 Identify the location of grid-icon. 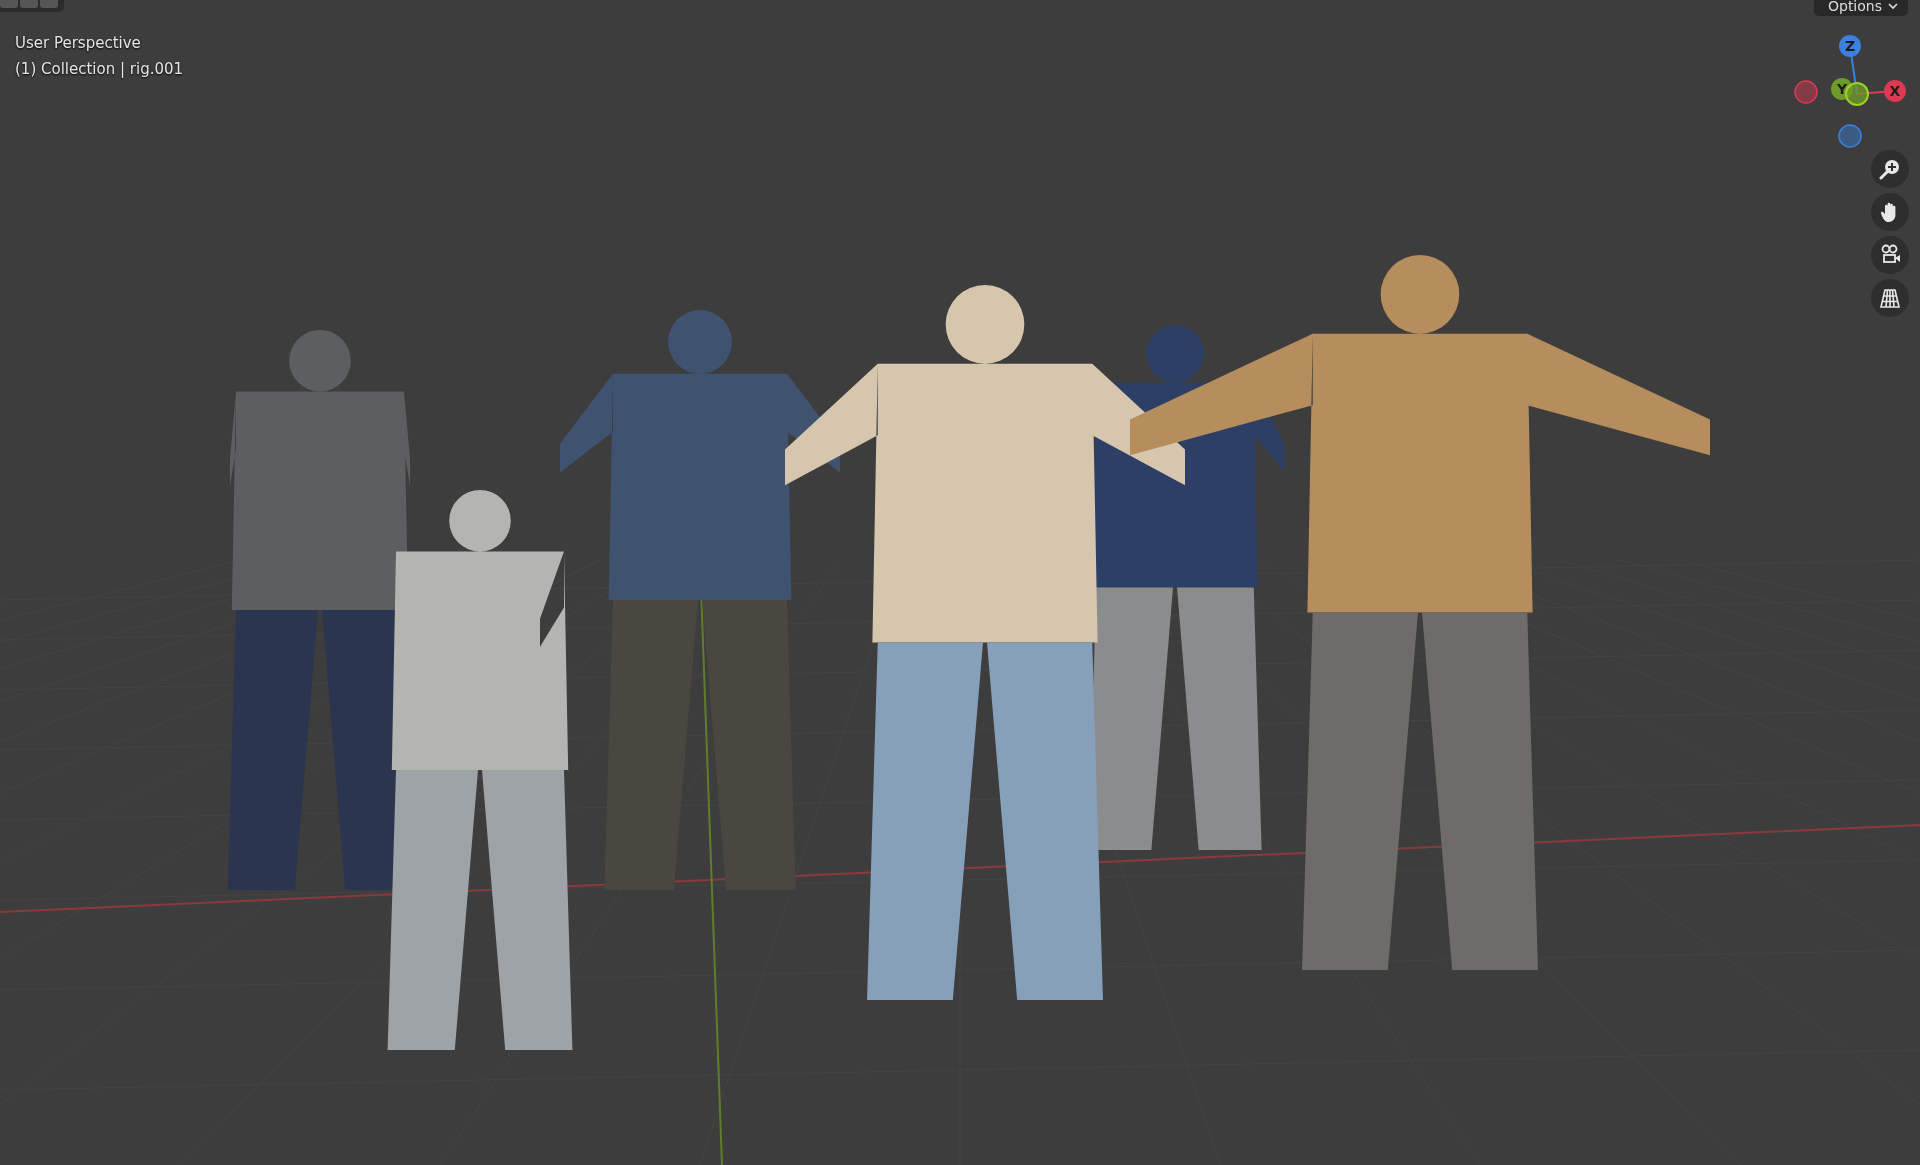
(1890, 298).